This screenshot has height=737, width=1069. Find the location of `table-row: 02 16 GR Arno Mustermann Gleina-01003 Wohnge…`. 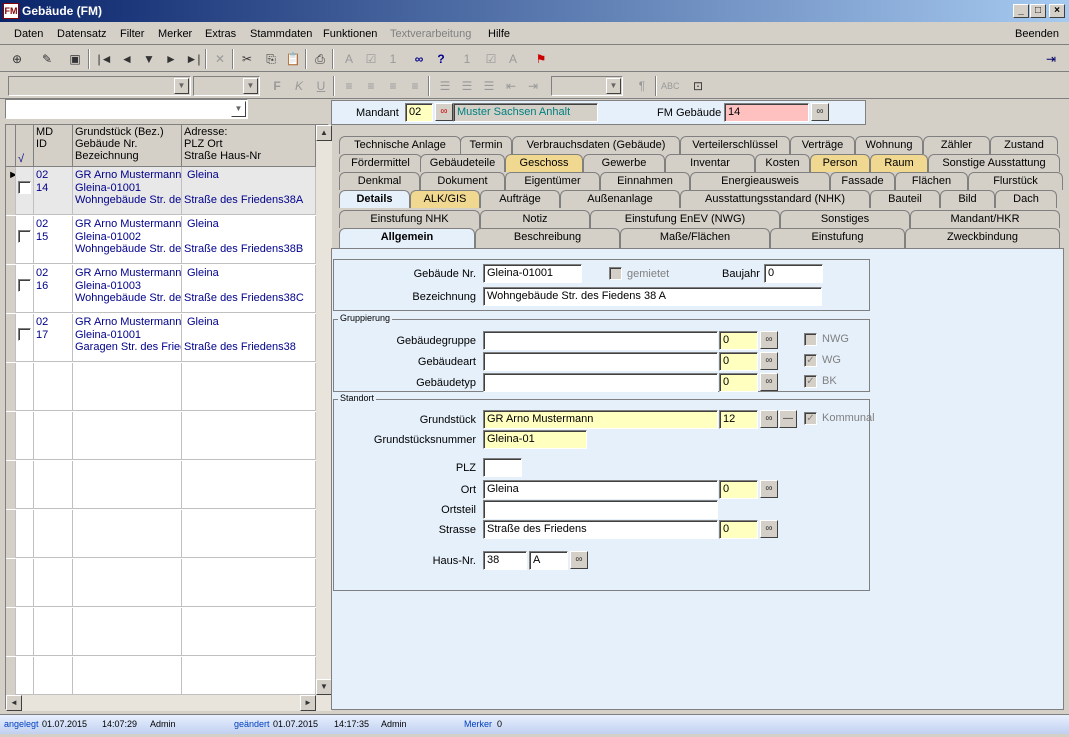

table-row: 02 16 GR Arno Mustermann Gleina-01003 Wohnge… is located at coordinates (161, 289).